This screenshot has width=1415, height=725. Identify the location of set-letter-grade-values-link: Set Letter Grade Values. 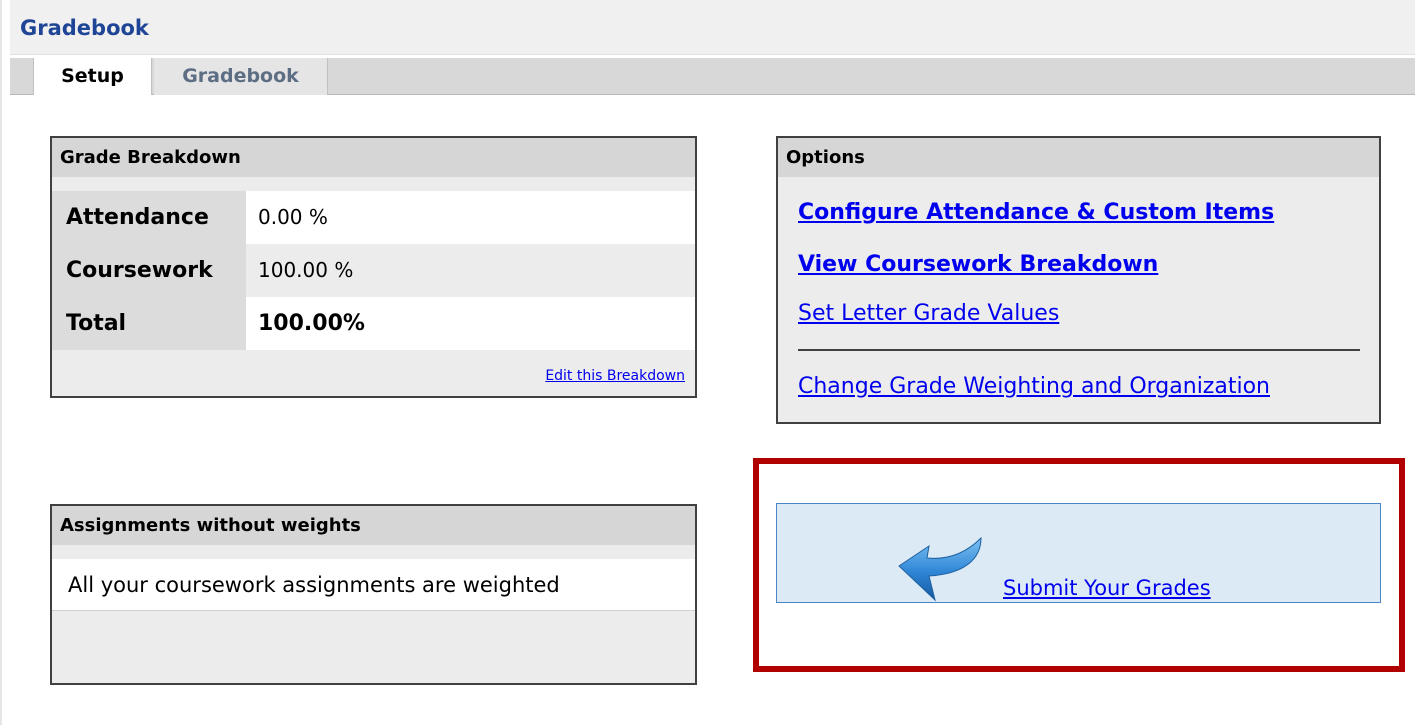
(928, 313).